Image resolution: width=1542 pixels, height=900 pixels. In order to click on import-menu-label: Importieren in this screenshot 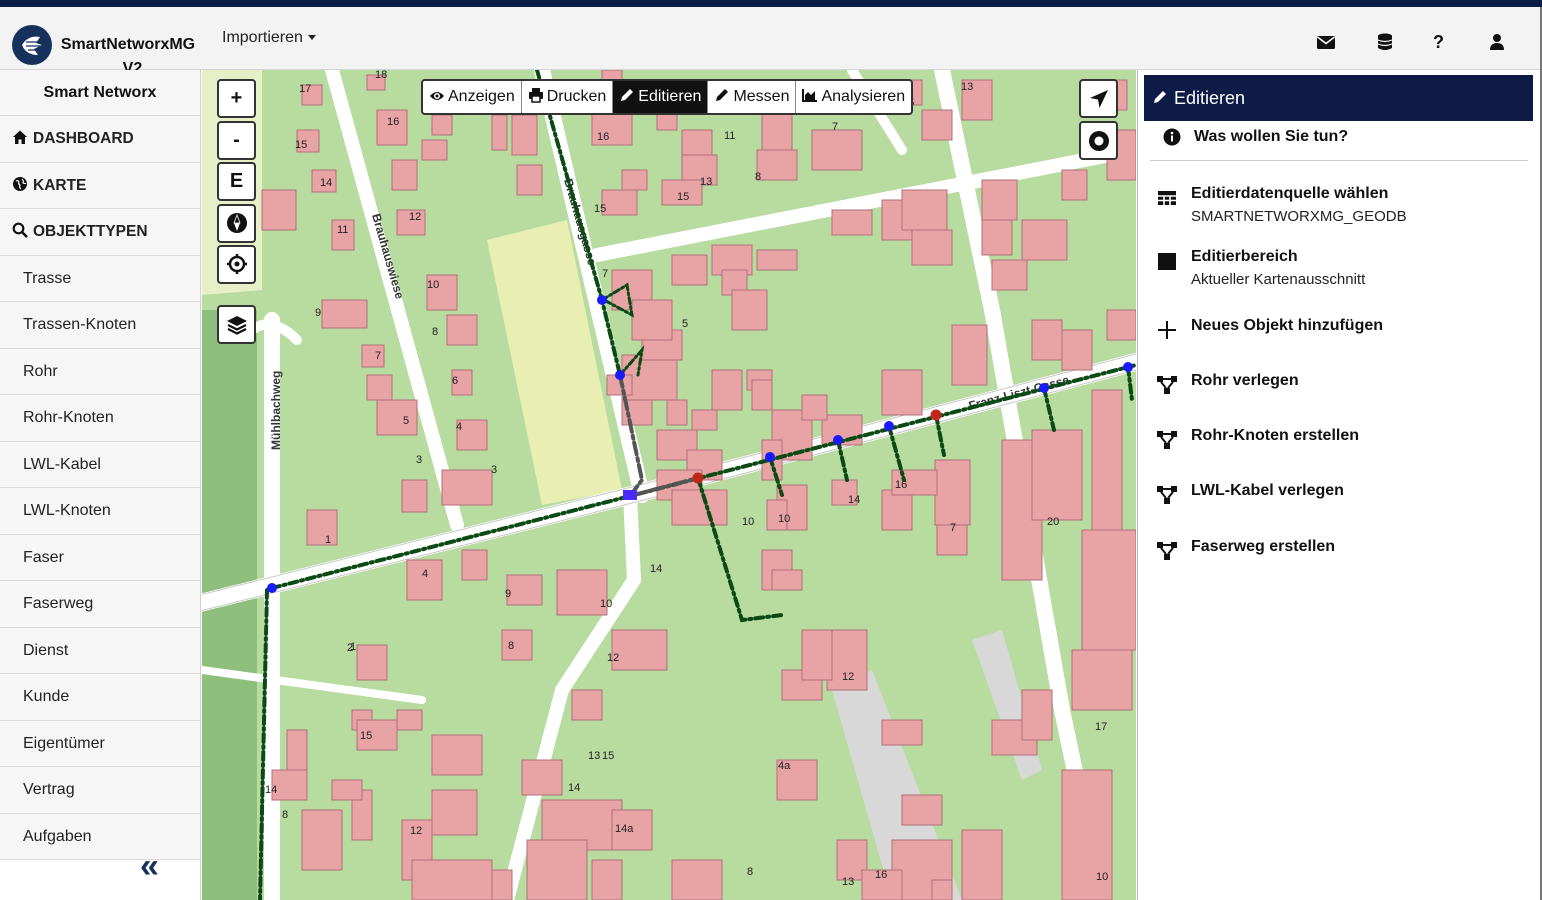, I will do `click(262, 37)`.